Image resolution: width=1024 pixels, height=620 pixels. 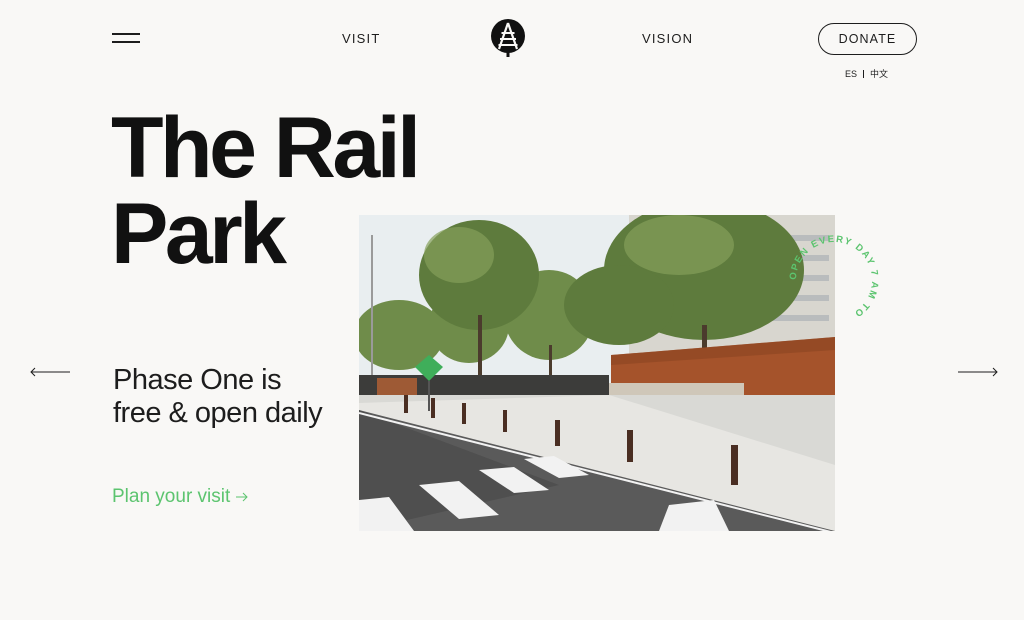 What do you see at coordinates (667, 38) in the screenshot?
I see `nav-vision-link: VISION` at bounding box center [667, 38].